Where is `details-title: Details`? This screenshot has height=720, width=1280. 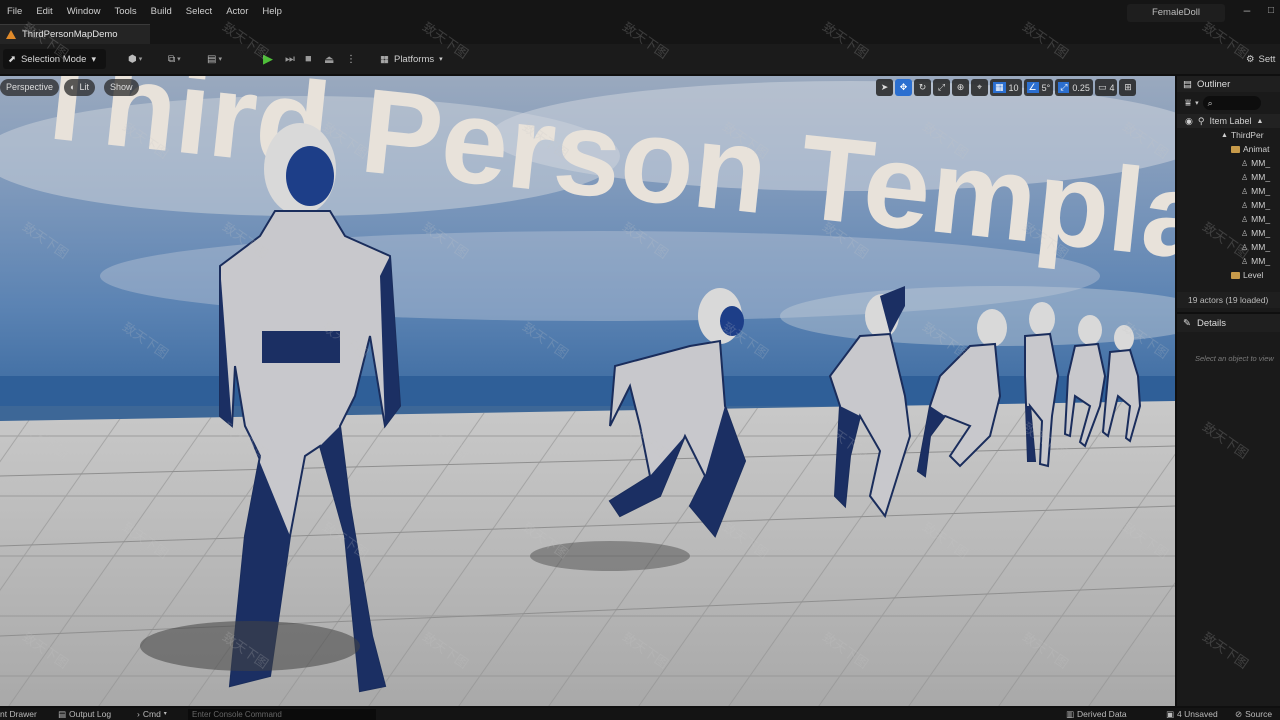 details-title: Details is located at coordinates (1211, 323).